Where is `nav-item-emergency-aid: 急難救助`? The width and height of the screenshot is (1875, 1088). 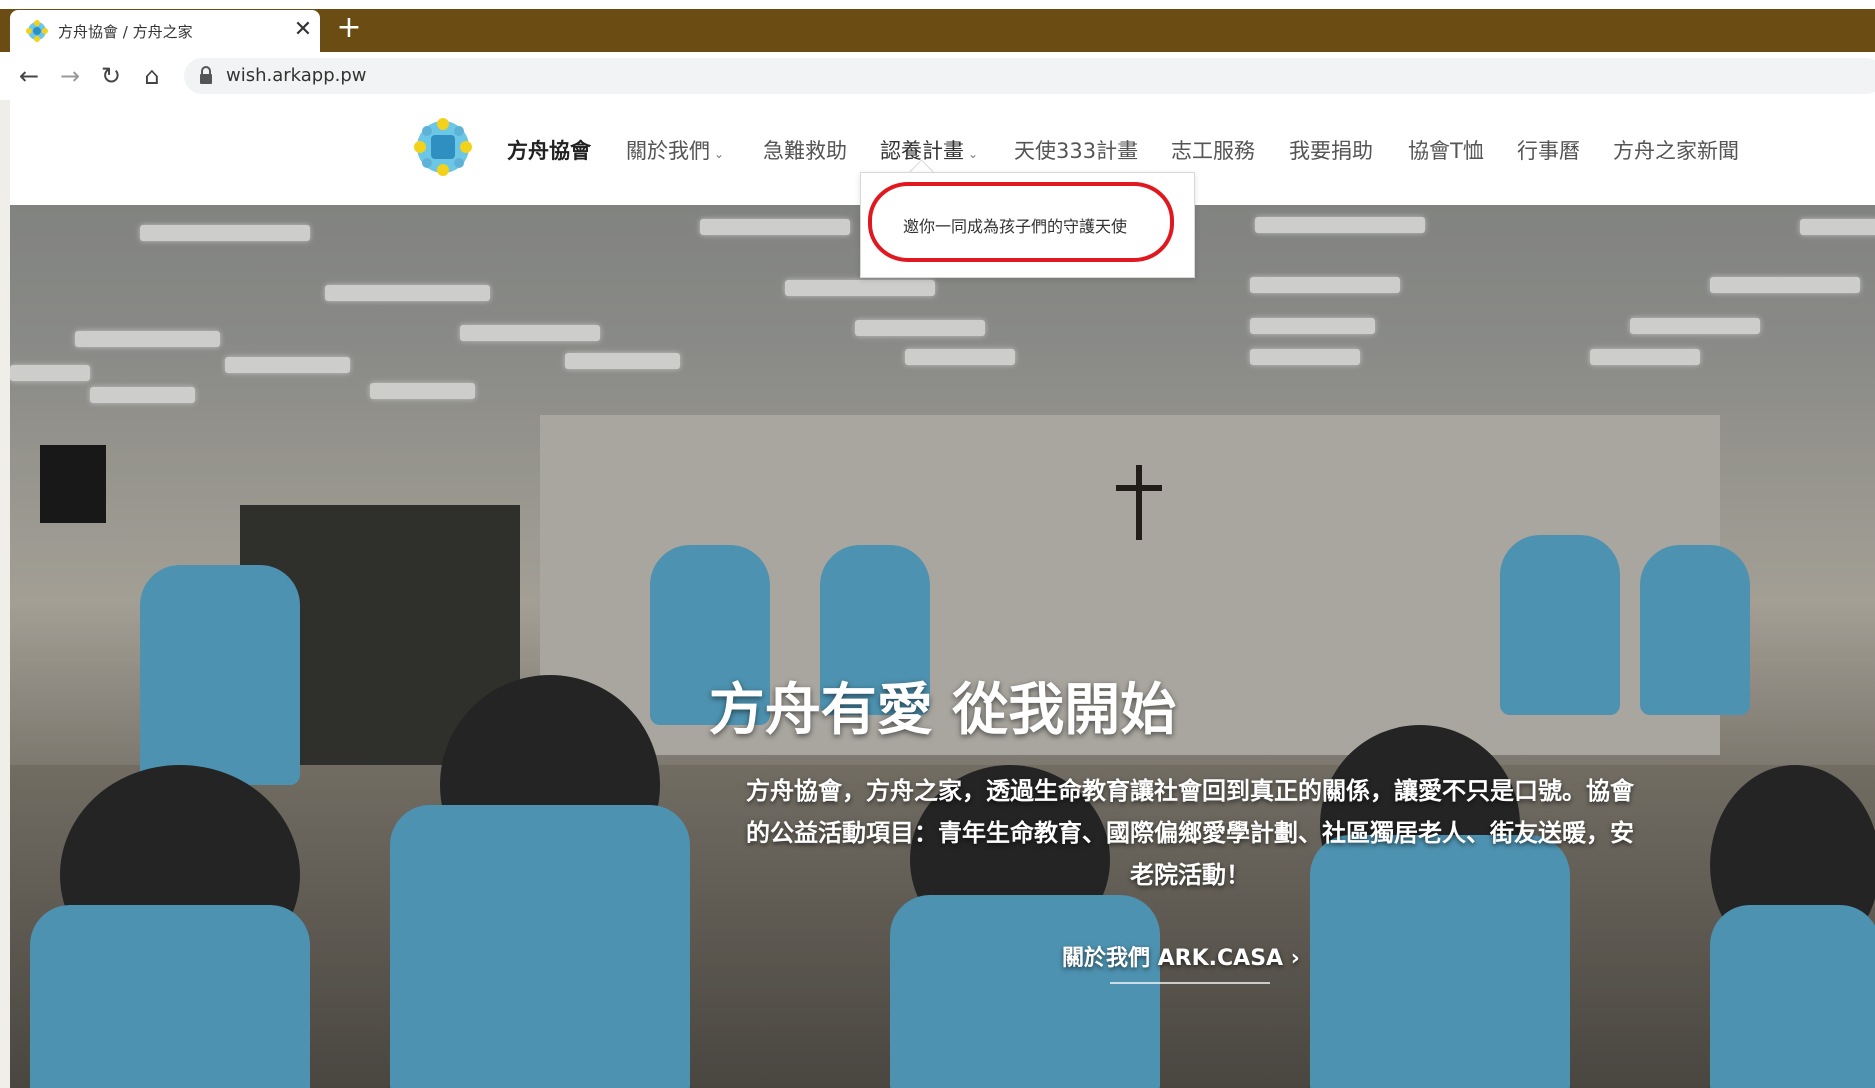
nav-item-emergency-aid: 急難救助 is located at coordinates (805, 150).